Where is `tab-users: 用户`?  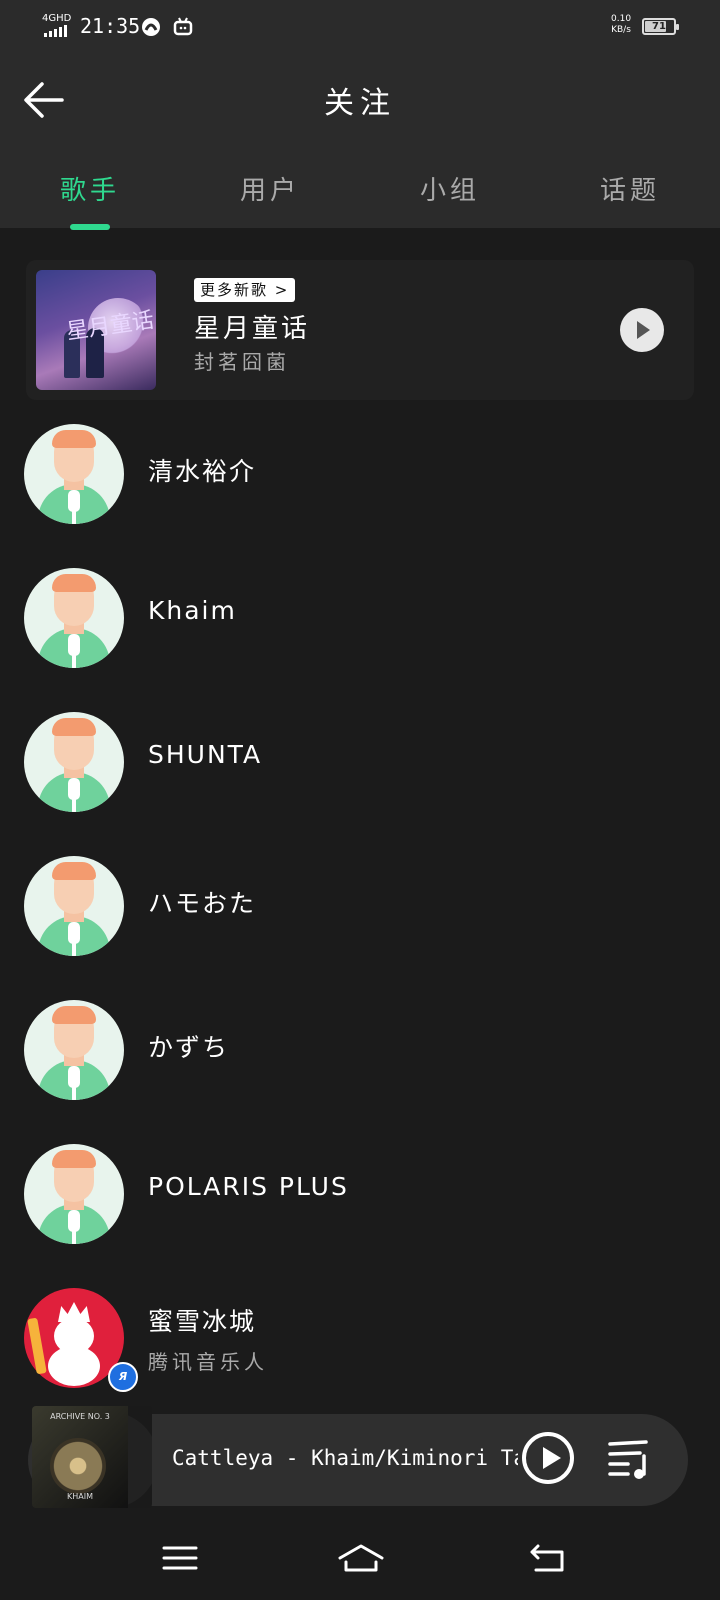
tab-users: 用户 is located at coordinates (270, 188).